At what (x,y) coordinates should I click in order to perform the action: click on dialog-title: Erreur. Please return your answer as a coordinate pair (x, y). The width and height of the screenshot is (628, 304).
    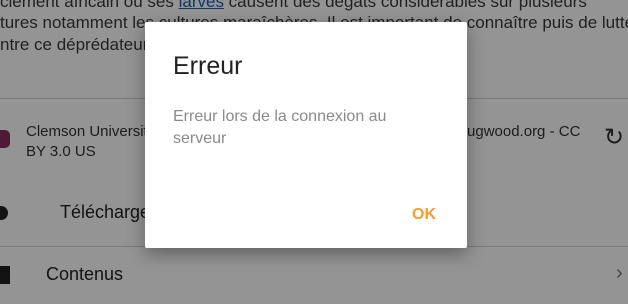
    Looking at the image, I should click on (208, 66).